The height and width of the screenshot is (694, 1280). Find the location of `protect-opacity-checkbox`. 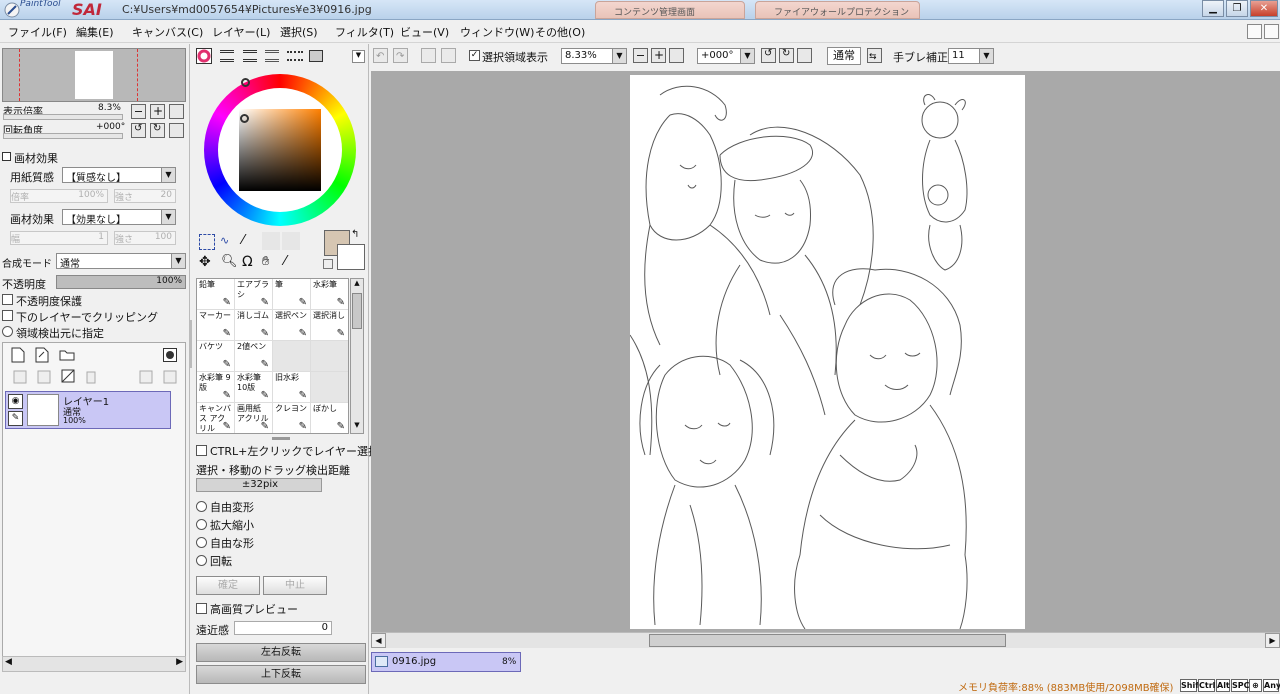

protect-opacity-checkbox is located at coordinates (7, 299).